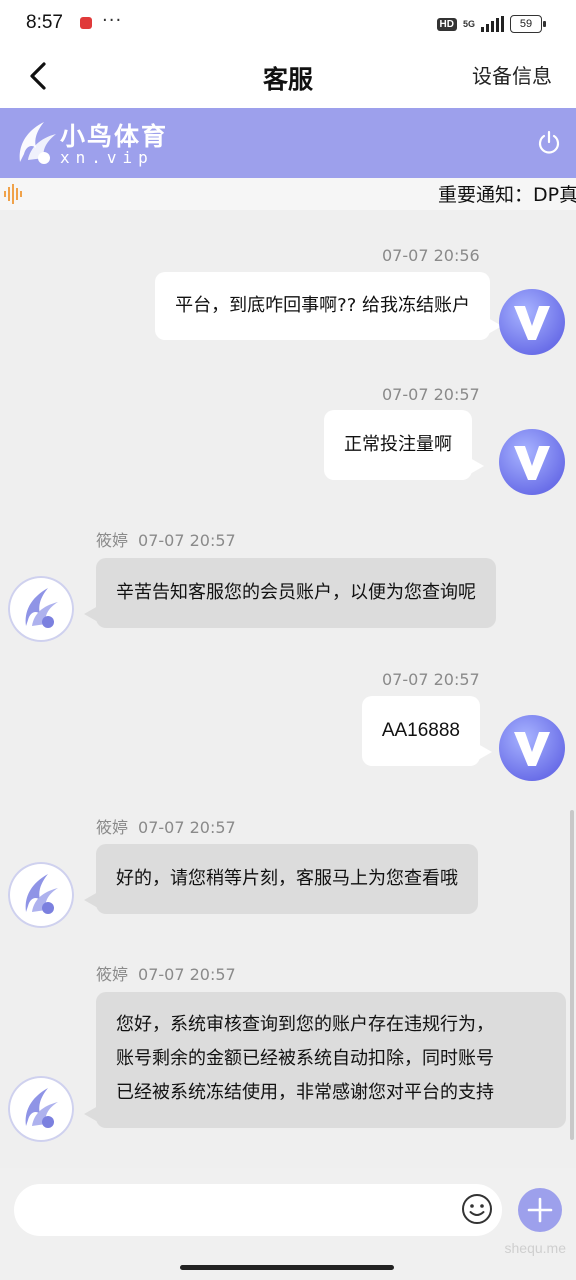 This screenshot has width=576, height=1280. What do you see at coordinates (528, 24) in the screenshot?
I see `battery-icon: 59` at bounding box center [528, 24].